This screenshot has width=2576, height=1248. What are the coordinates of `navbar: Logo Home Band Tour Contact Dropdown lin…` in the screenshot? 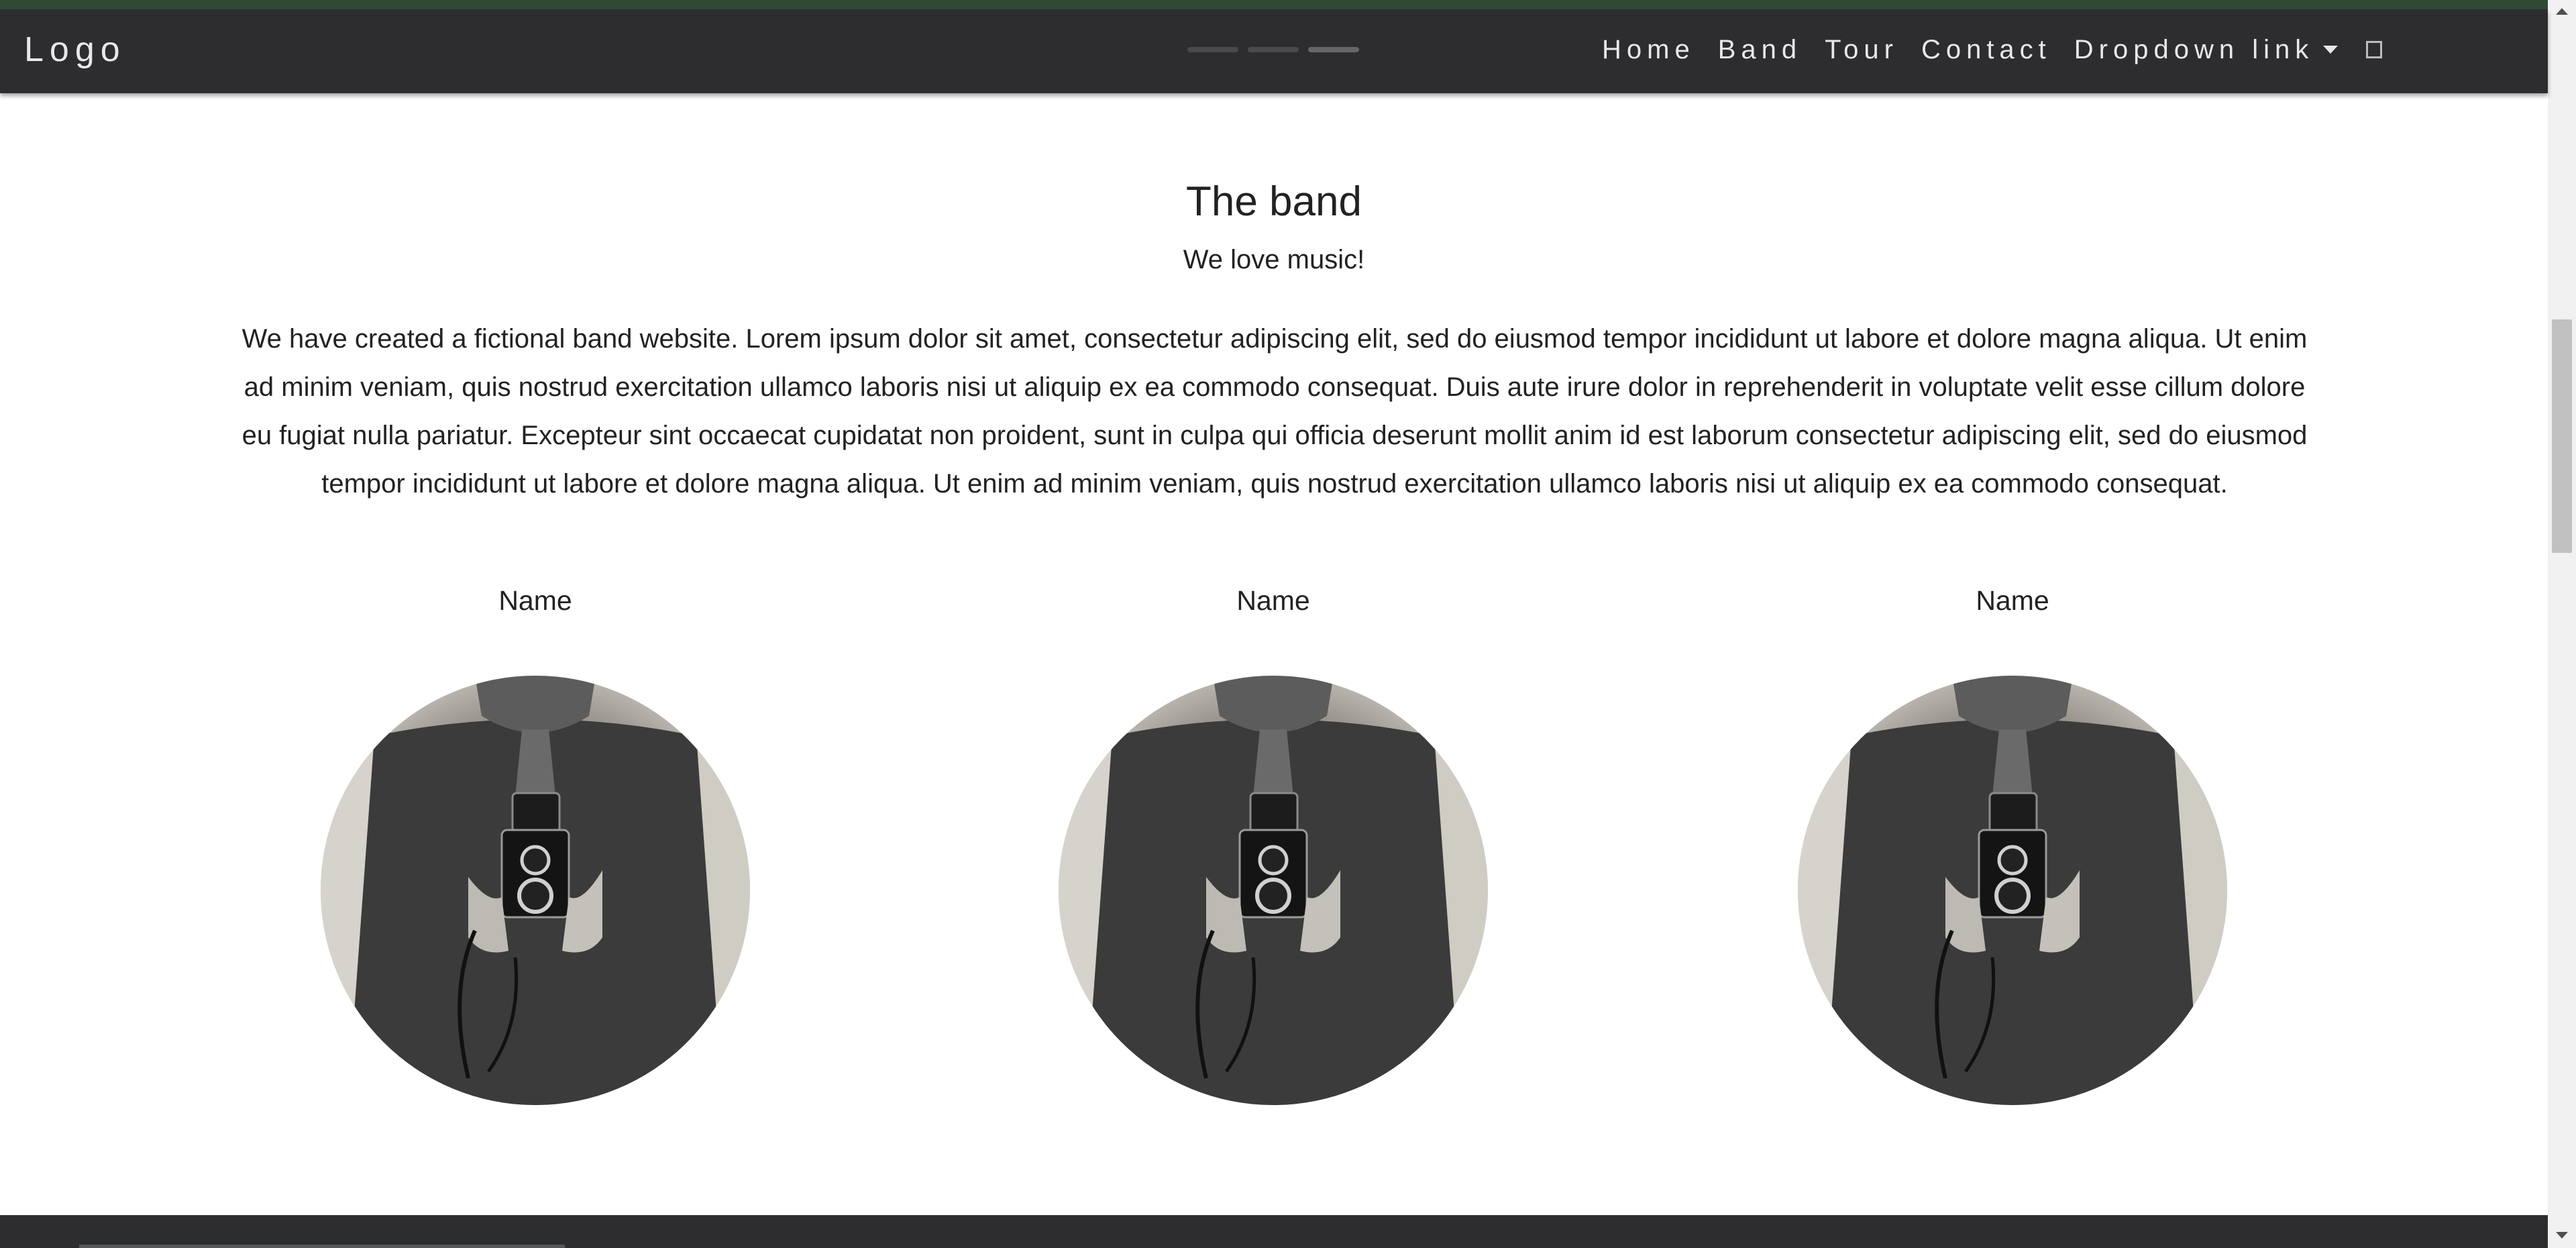 It's located at (1274, 51).